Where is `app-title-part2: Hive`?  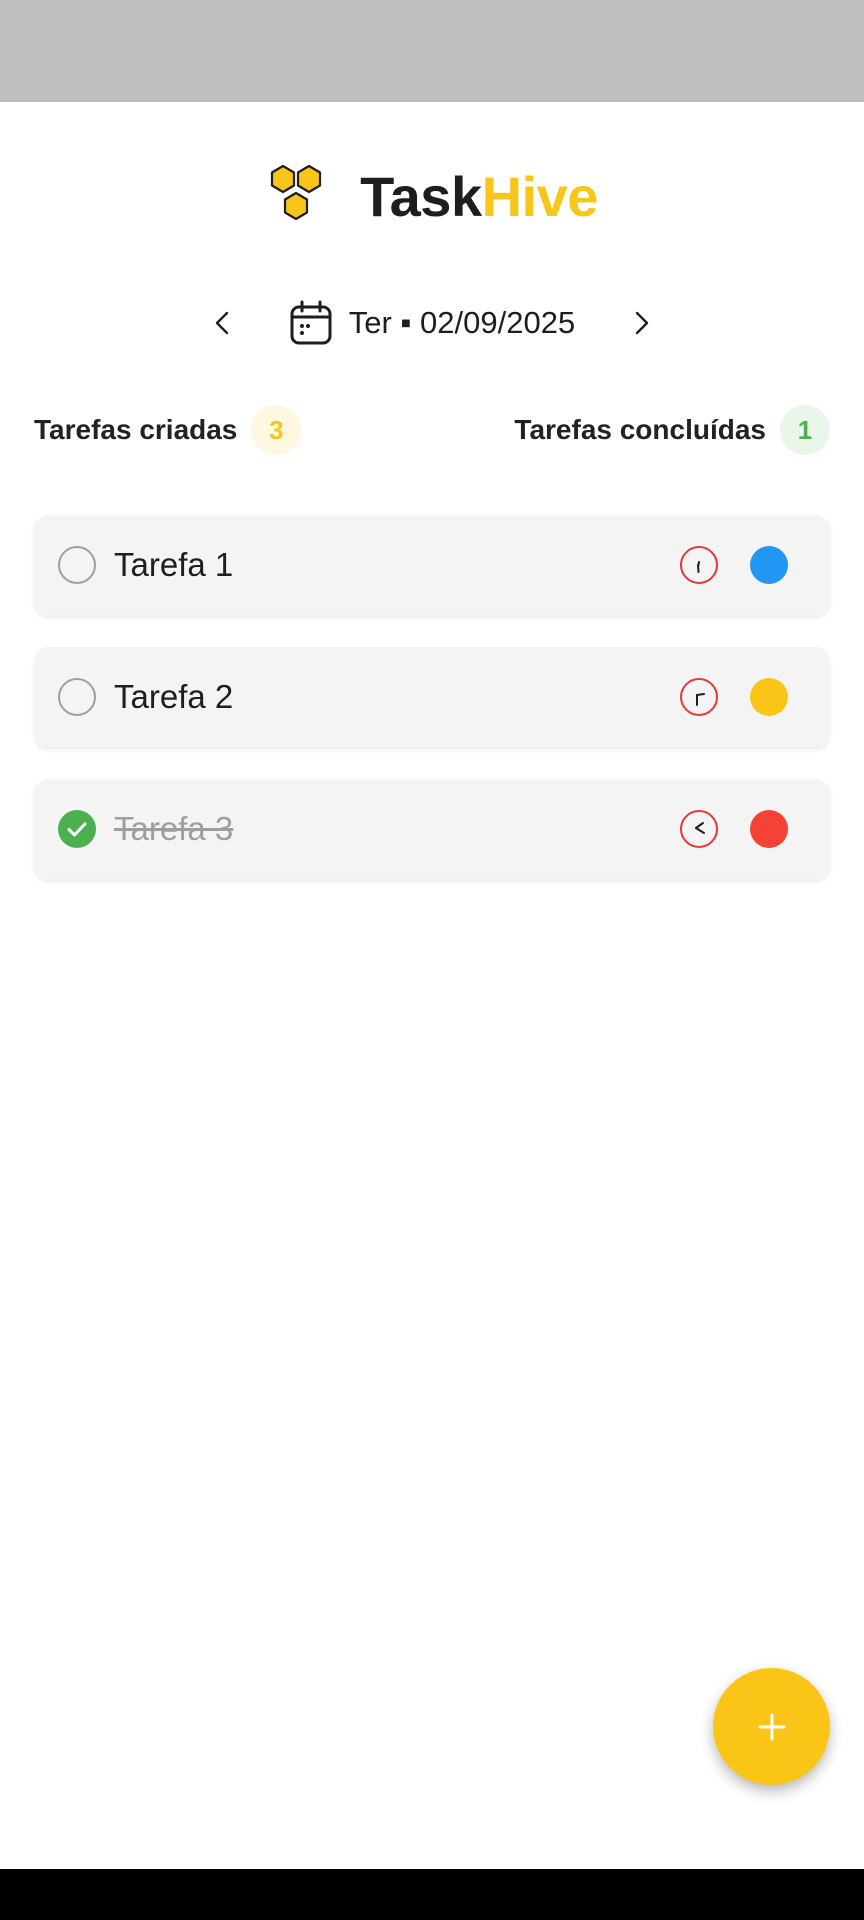 app-title-part2: Hive is located at coordinates (540, 196).